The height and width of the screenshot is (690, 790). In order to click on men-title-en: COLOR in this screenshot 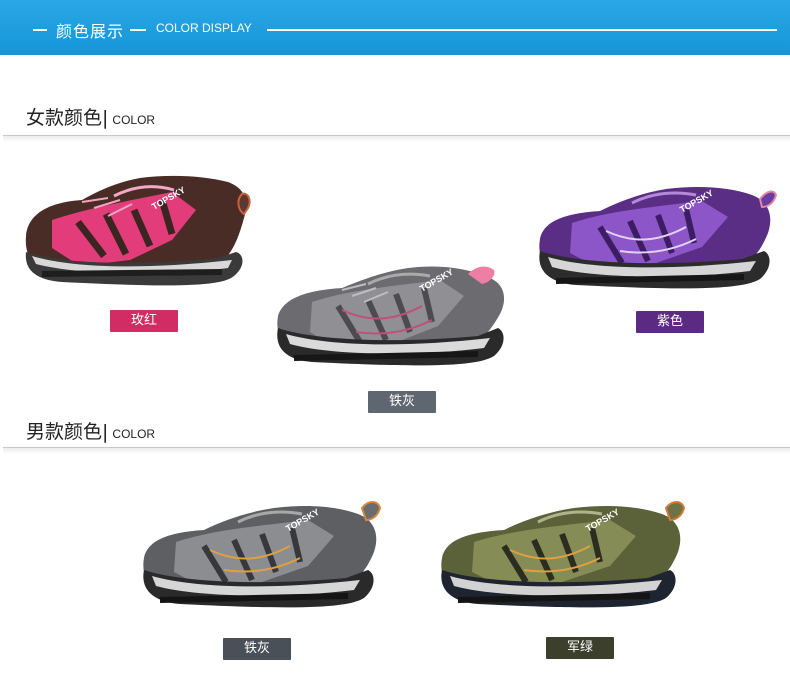, I will do `click(134, 434)`.